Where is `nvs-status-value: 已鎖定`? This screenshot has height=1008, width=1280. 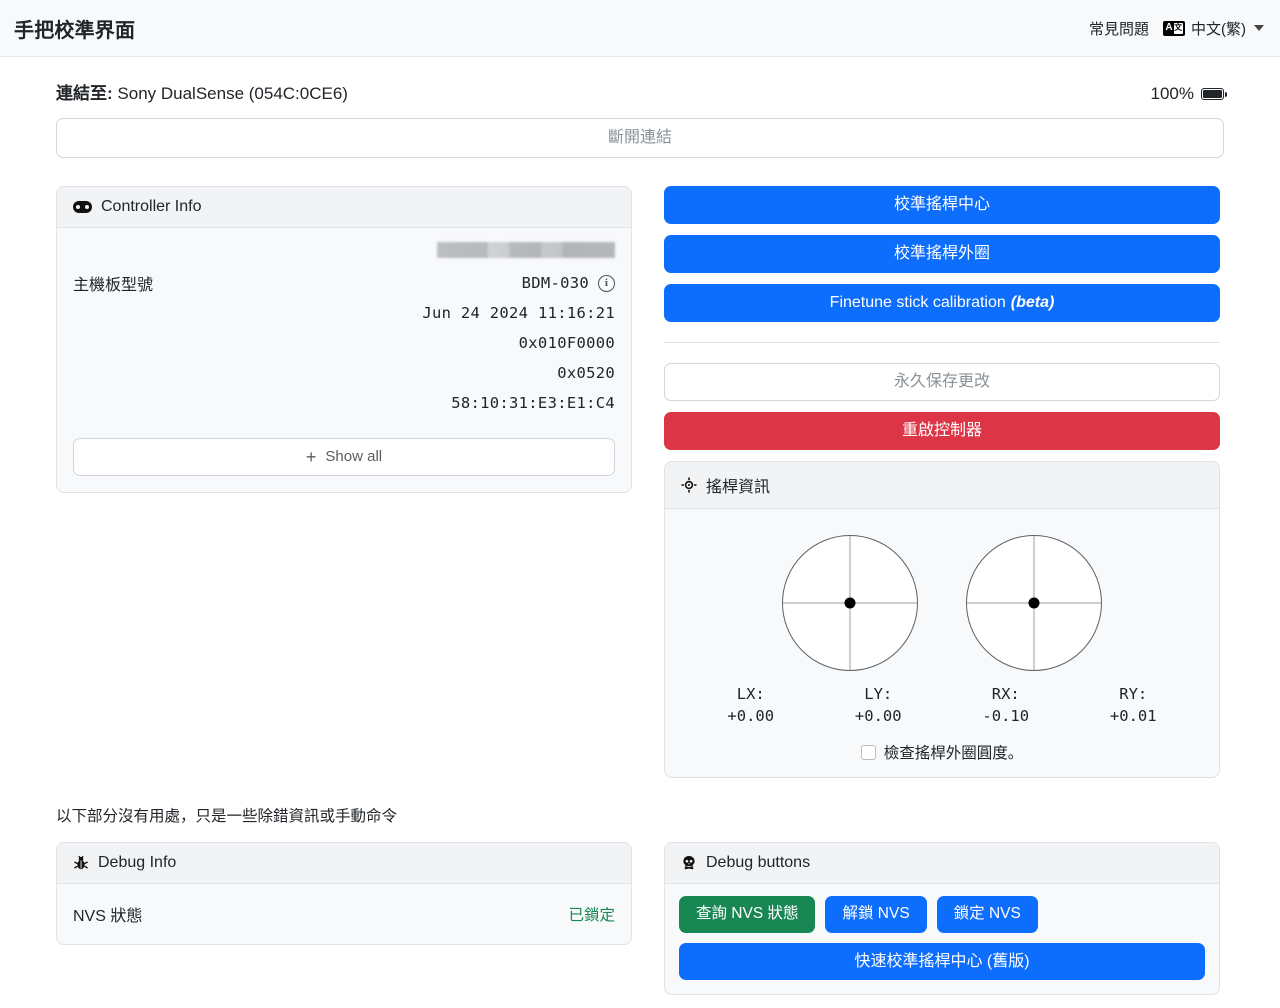
nvs-status-value: 已鎖定 is located at coordinates (591, 915).